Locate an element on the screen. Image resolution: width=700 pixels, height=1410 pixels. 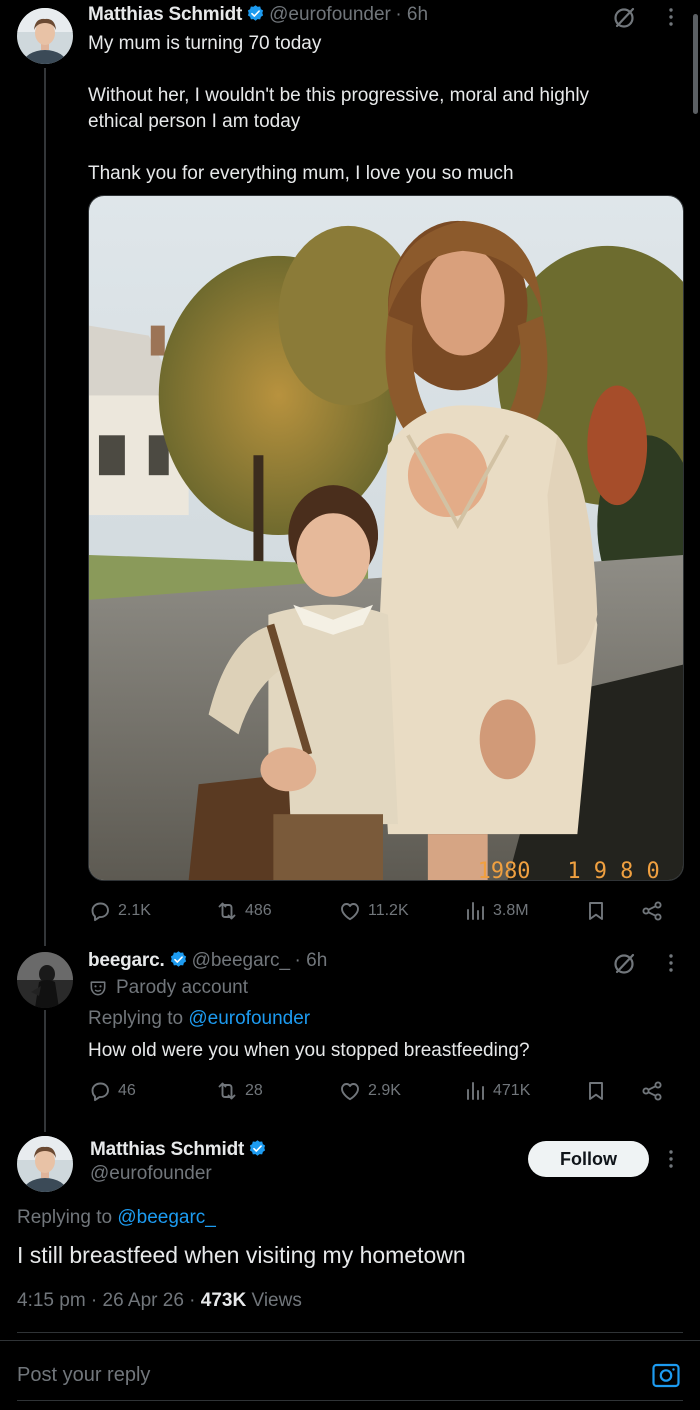
repost-button: 486 is located at coordinates (243, 911).